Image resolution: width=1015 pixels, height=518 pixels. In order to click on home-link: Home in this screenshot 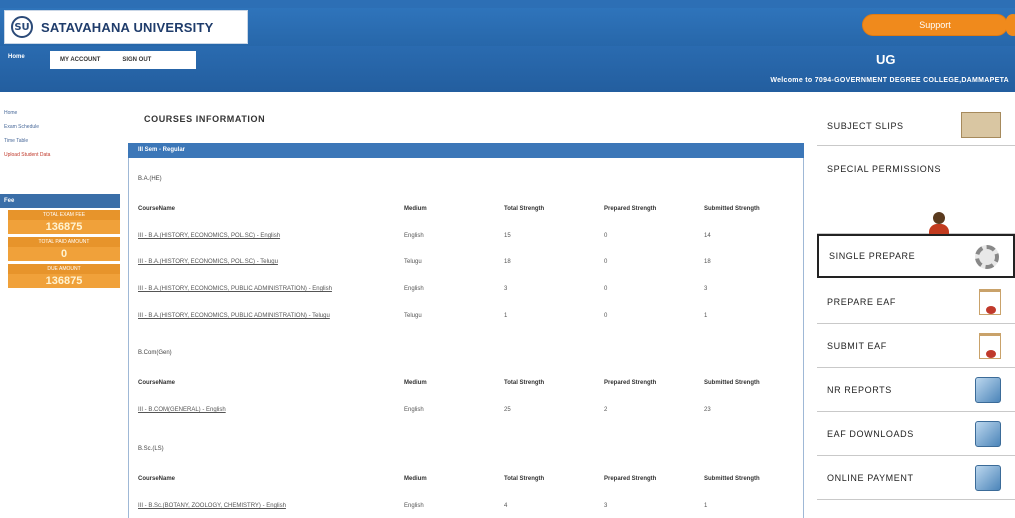, I will do `click(16, 57)`.